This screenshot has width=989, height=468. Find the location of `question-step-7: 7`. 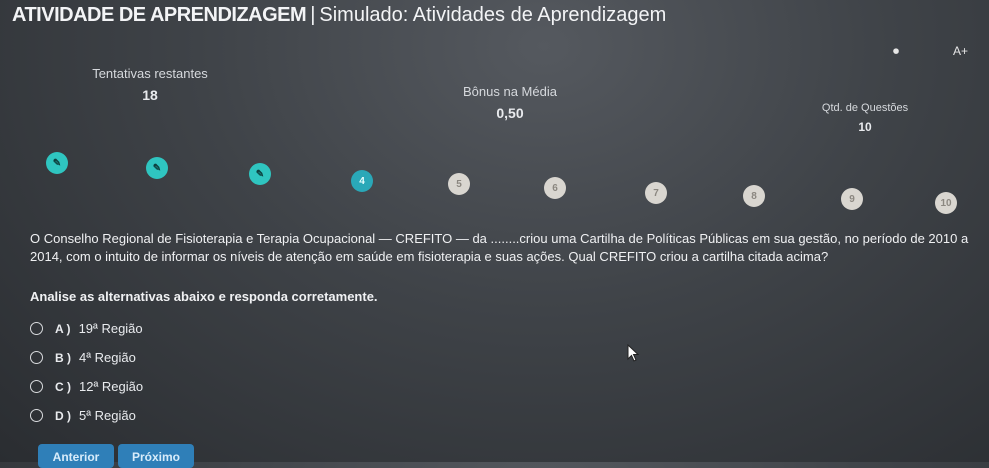

question-step-7: 7 is located at coordinates (656, 193).